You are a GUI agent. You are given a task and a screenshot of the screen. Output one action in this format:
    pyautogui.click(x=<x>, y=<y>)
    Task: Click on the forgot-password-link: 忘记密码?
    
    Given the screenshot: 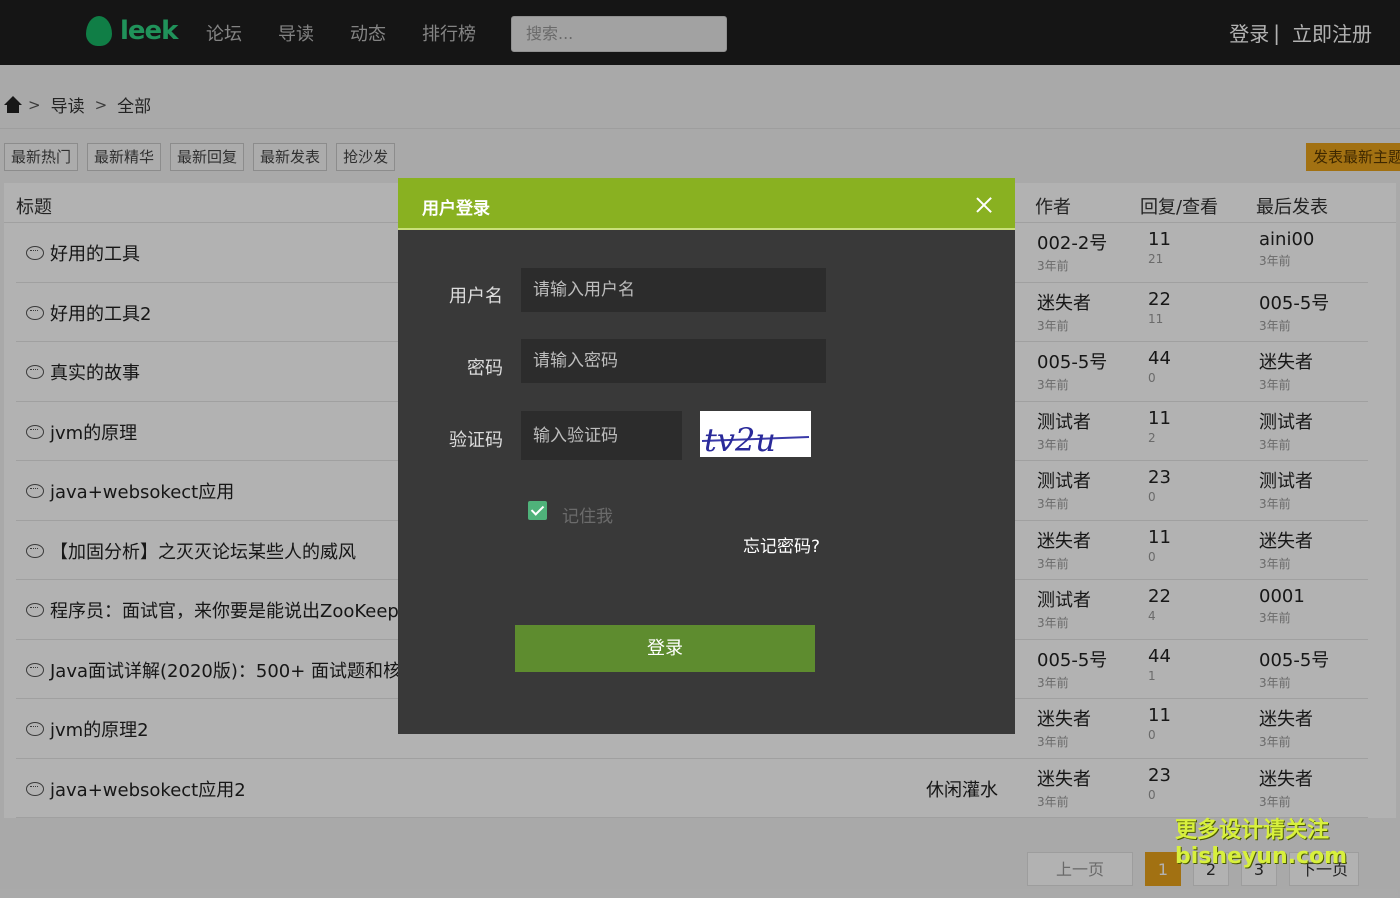 What is the action you would take?
    pyautogui.click(x=781, y=544)
    